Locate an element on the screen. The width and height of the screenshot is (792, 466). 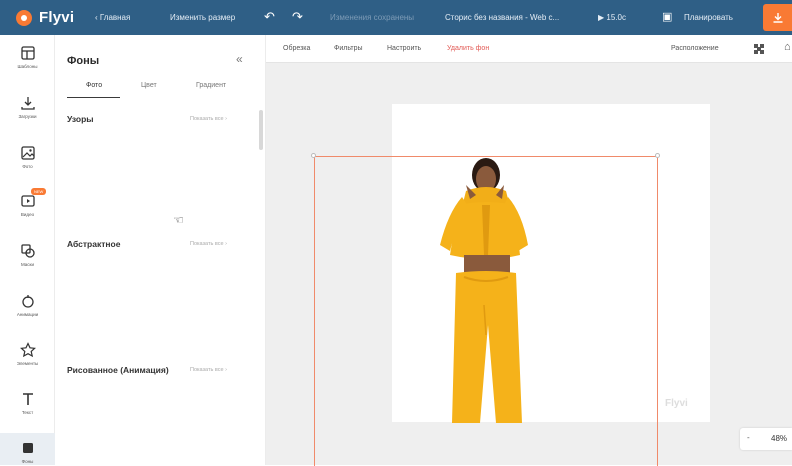
filters-button: Фильтры is located at coordinates (348, 48).